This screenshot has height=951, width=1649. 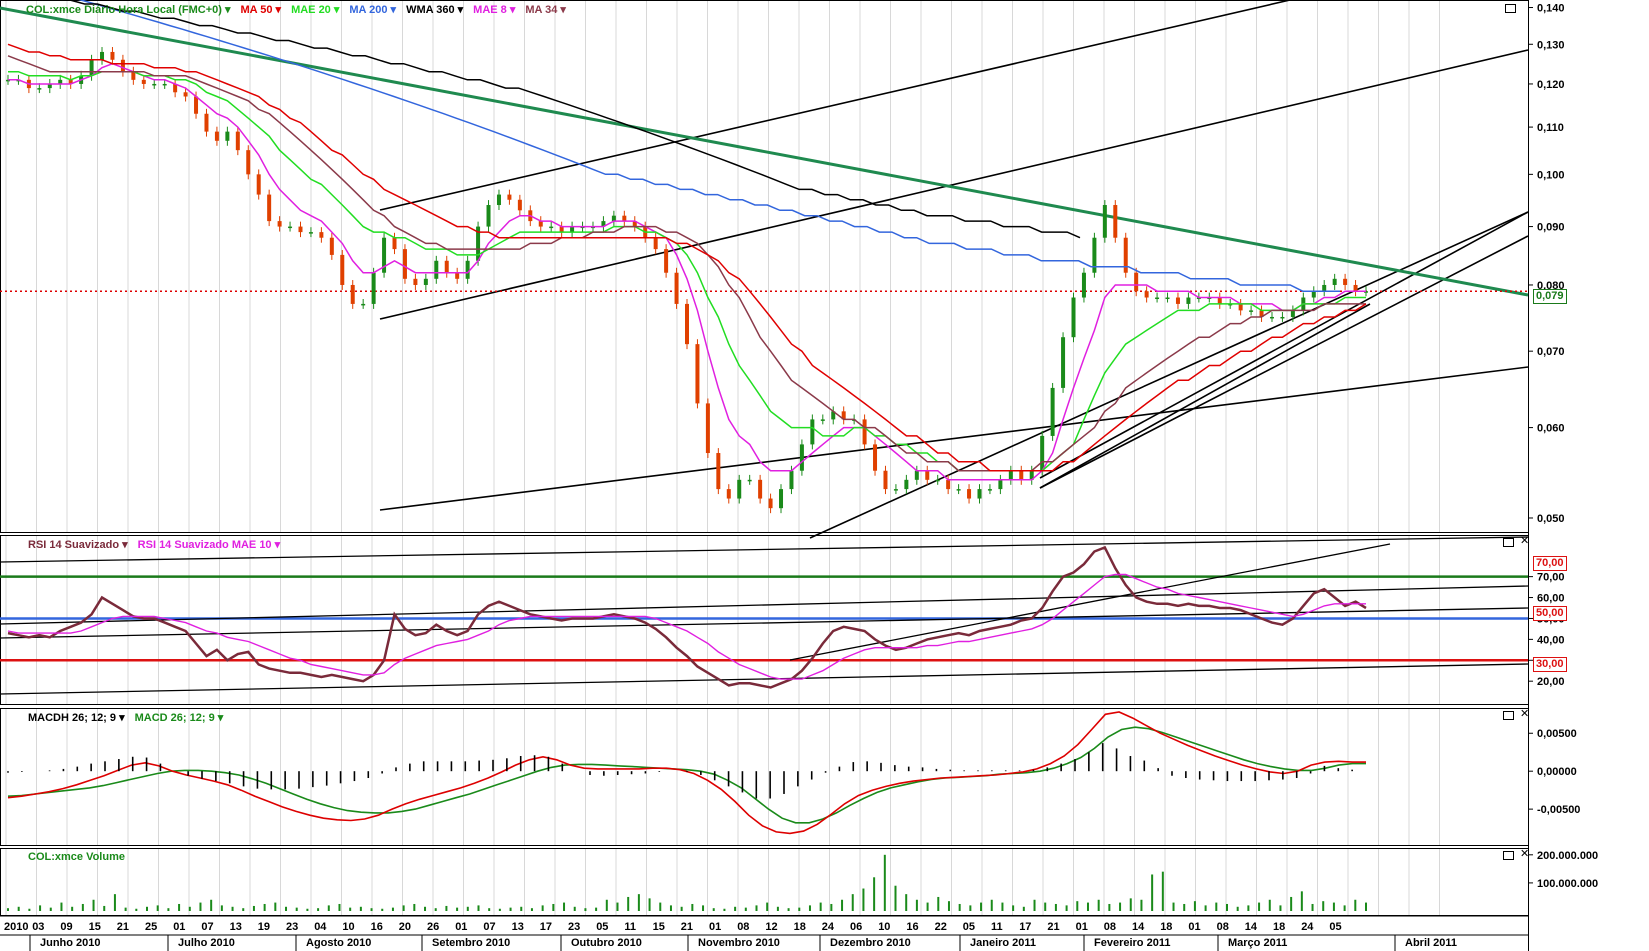 I want to click on rsi-level-70-tag: 70,00, so click(x=1550, y=563).